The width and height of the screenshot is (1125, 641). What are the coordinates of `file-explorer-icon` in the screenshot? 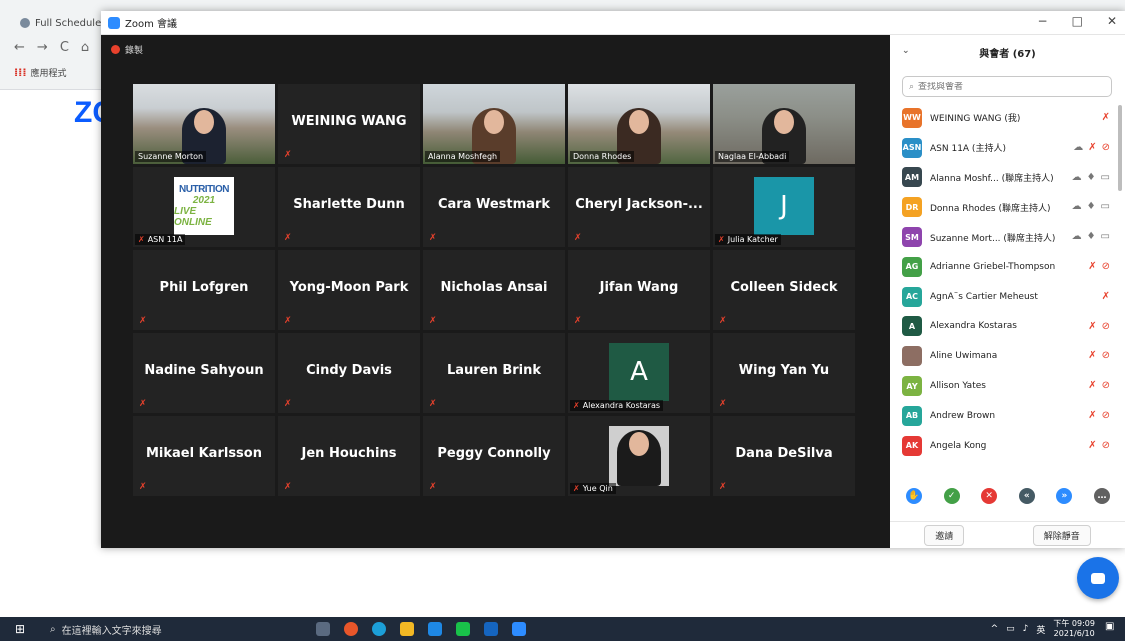 It's located at (407, 629).